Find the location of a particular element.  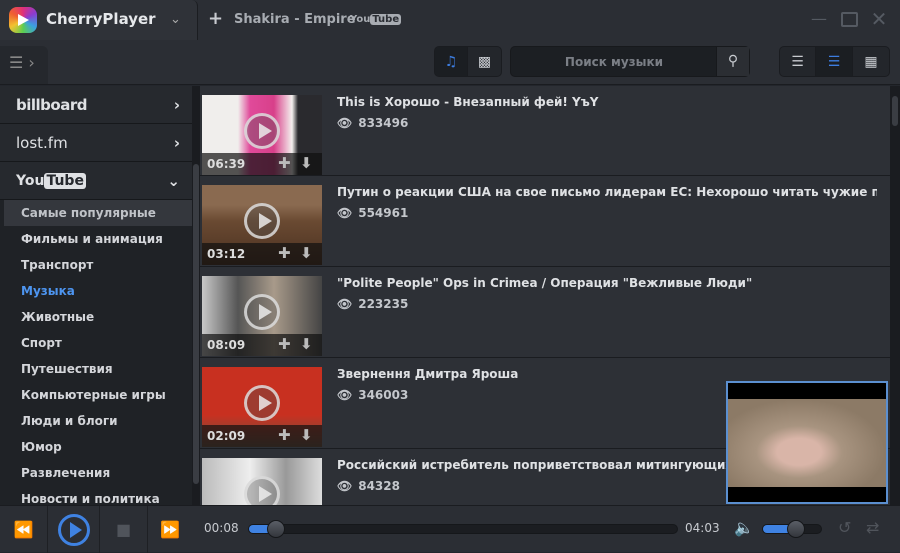

video-thumbnail: 08:09 ✚ ⬇ is located at coordinates (262, 316).